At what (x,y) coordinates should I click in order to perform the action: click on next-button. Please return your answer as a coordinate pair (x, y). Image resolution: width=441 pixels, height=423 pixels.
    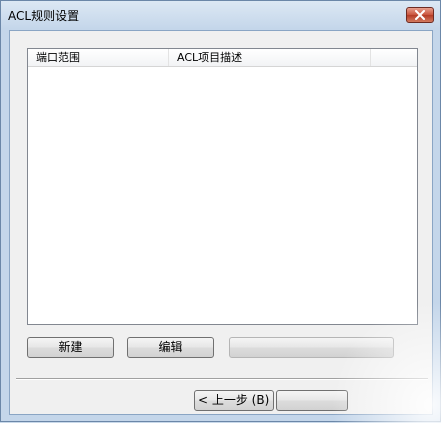
    Looking at the image, I should click on (312, 400).